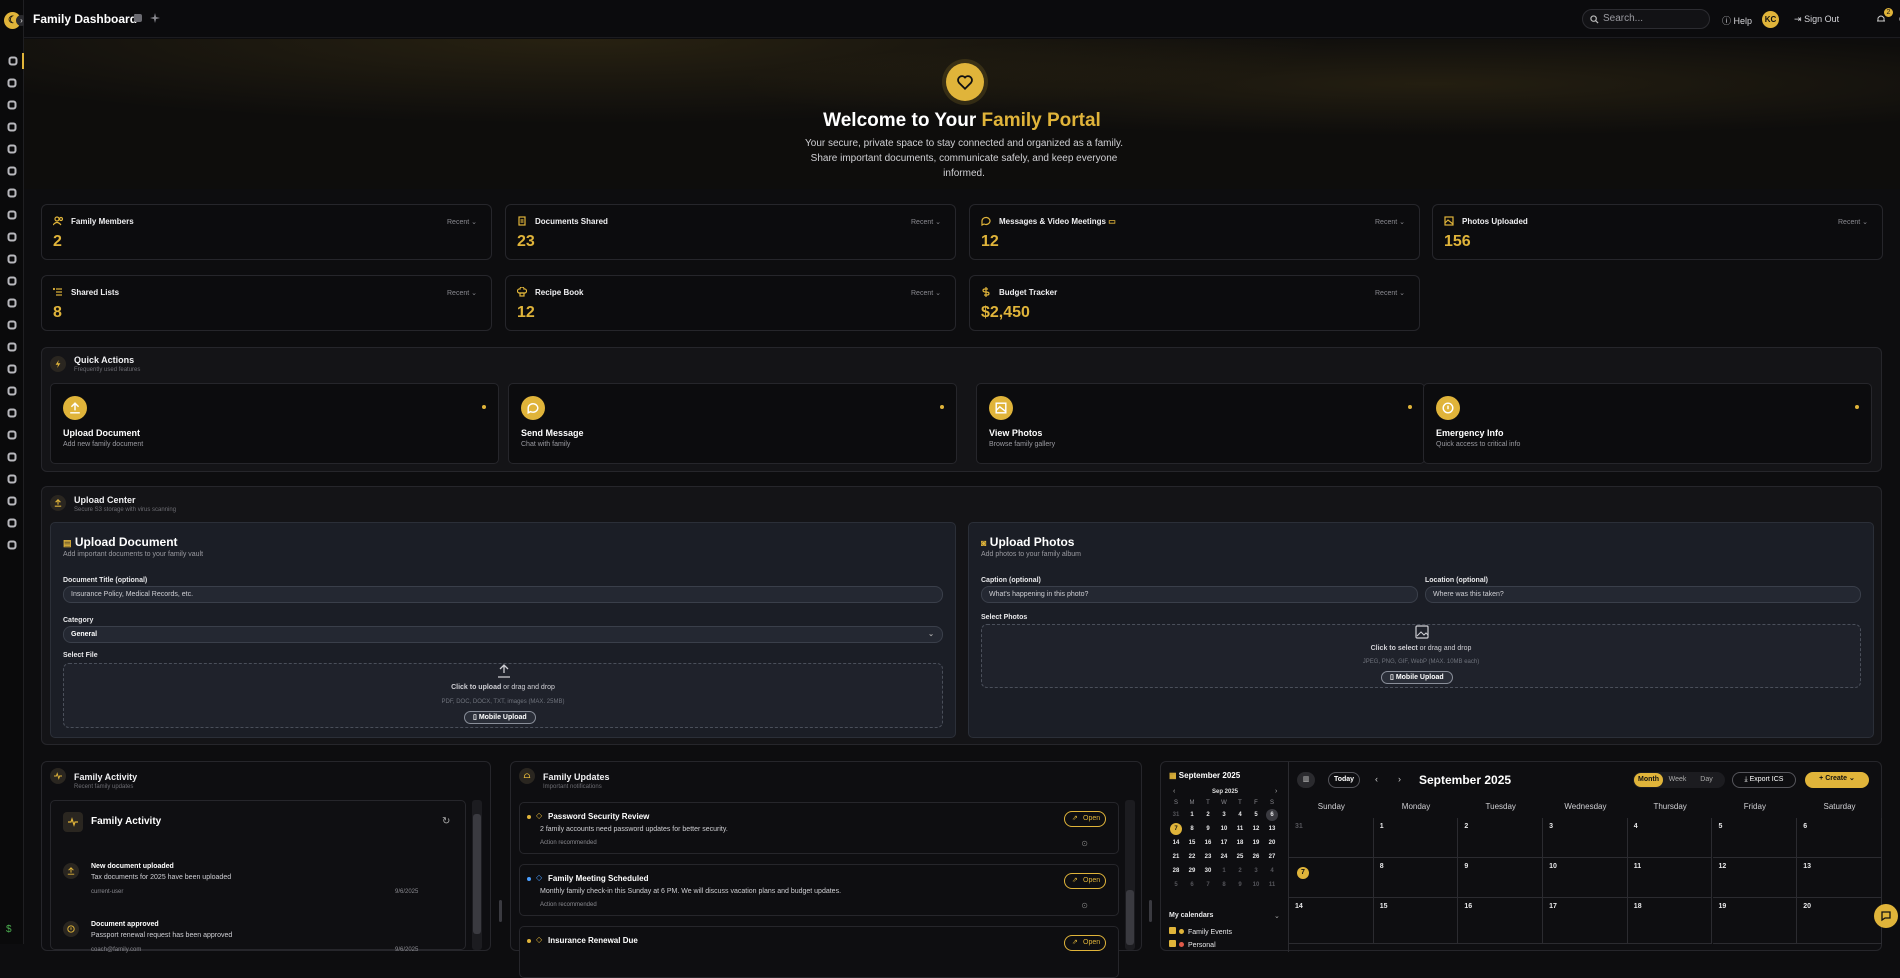 This screenshot has height=978, width=1900. I want to click on refresh-icon: ↻, so click(446, 821).